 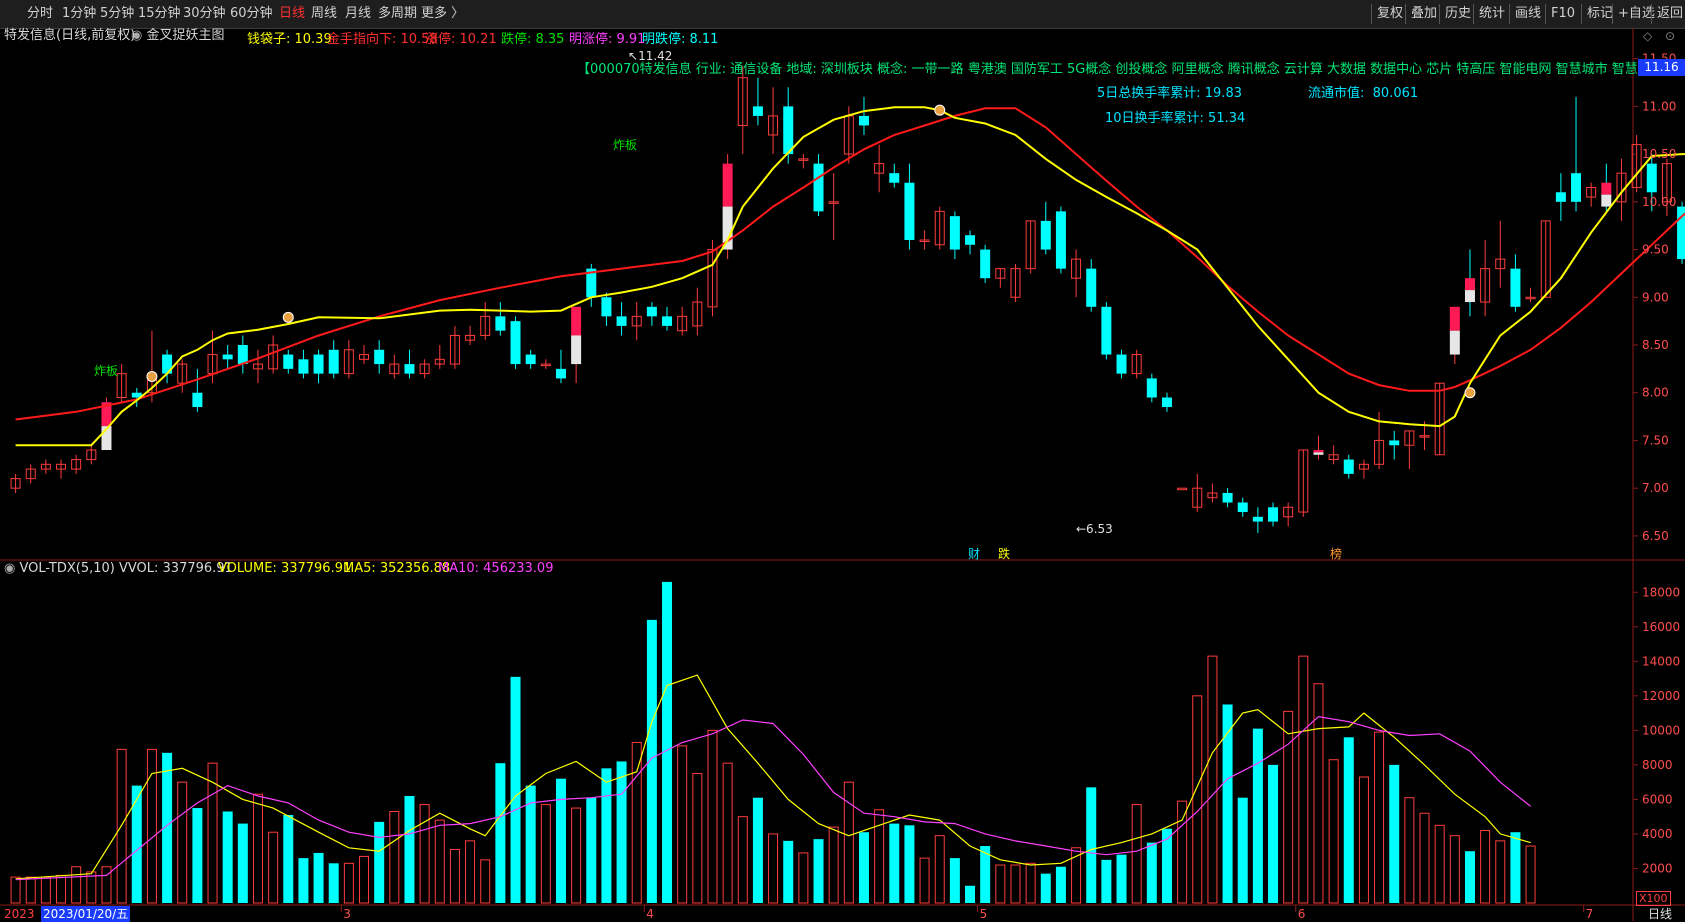 What do you see at coordinates (397, 568) in the screenshot?
I see `vol-ma5-value: MA5: 352356.88` at bounding box center [397, 568].